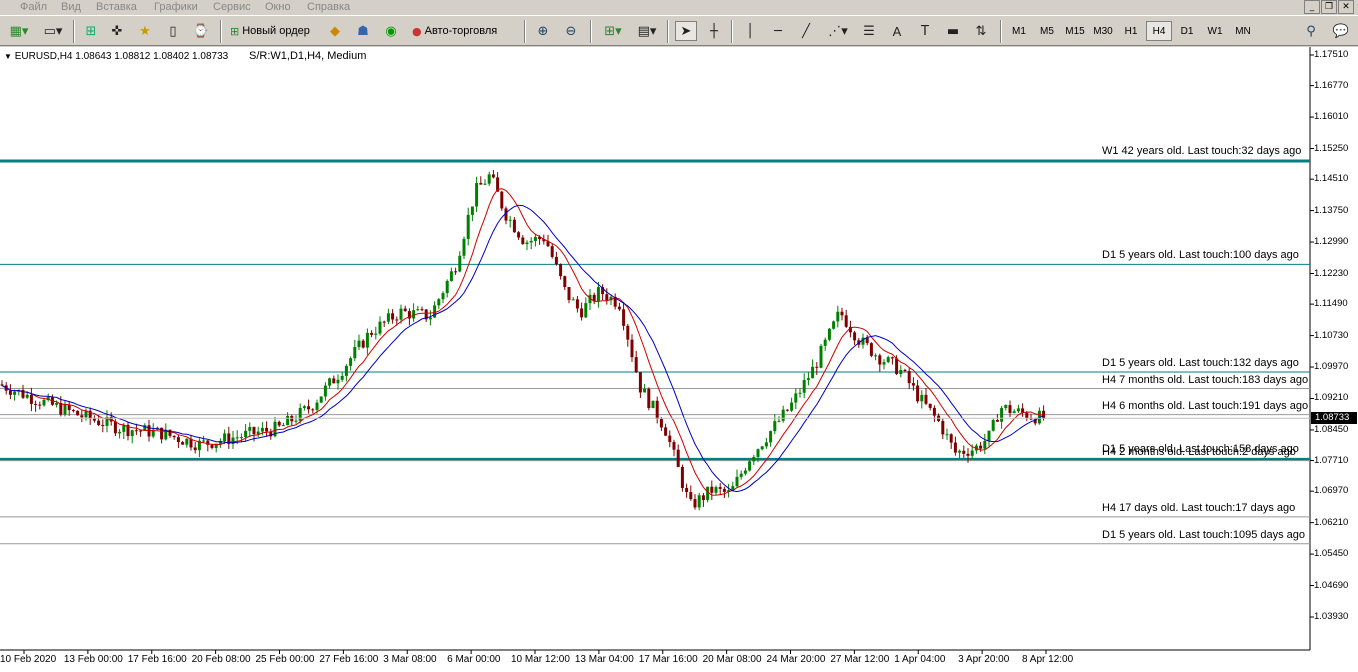 Image resolution: width=1358 pixels, height=672 pixels. I want to click on menu-insert: Вставка, so click(116, 7).